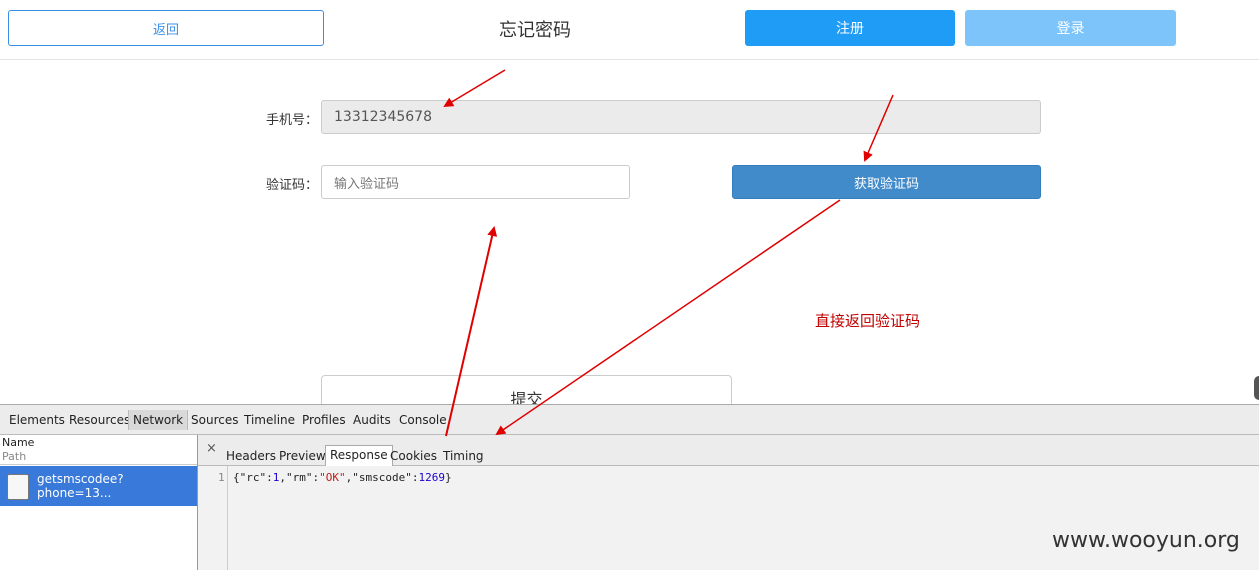 The width and height of the screenshot is (1259, 570). I want to click on phone-label: 手机号：, so click(291, 120).